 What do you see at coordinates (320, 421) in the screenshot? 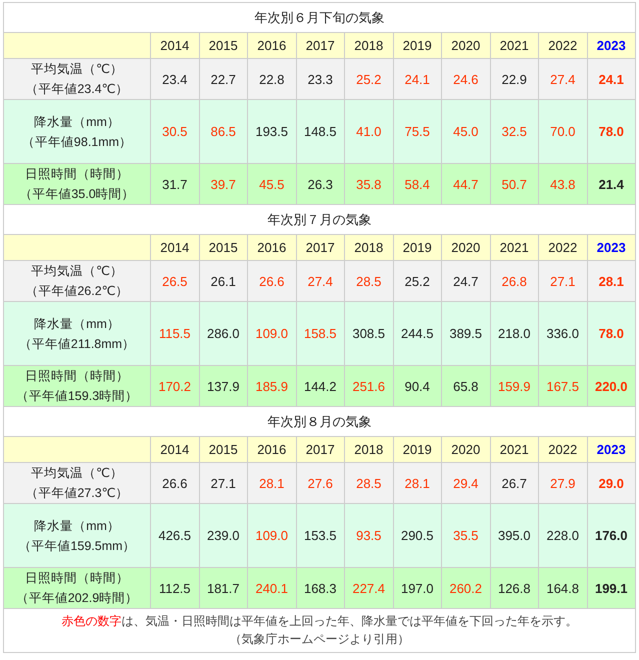
I see `section-title: 年次別８月の気象` at bounding box center [320, 421].